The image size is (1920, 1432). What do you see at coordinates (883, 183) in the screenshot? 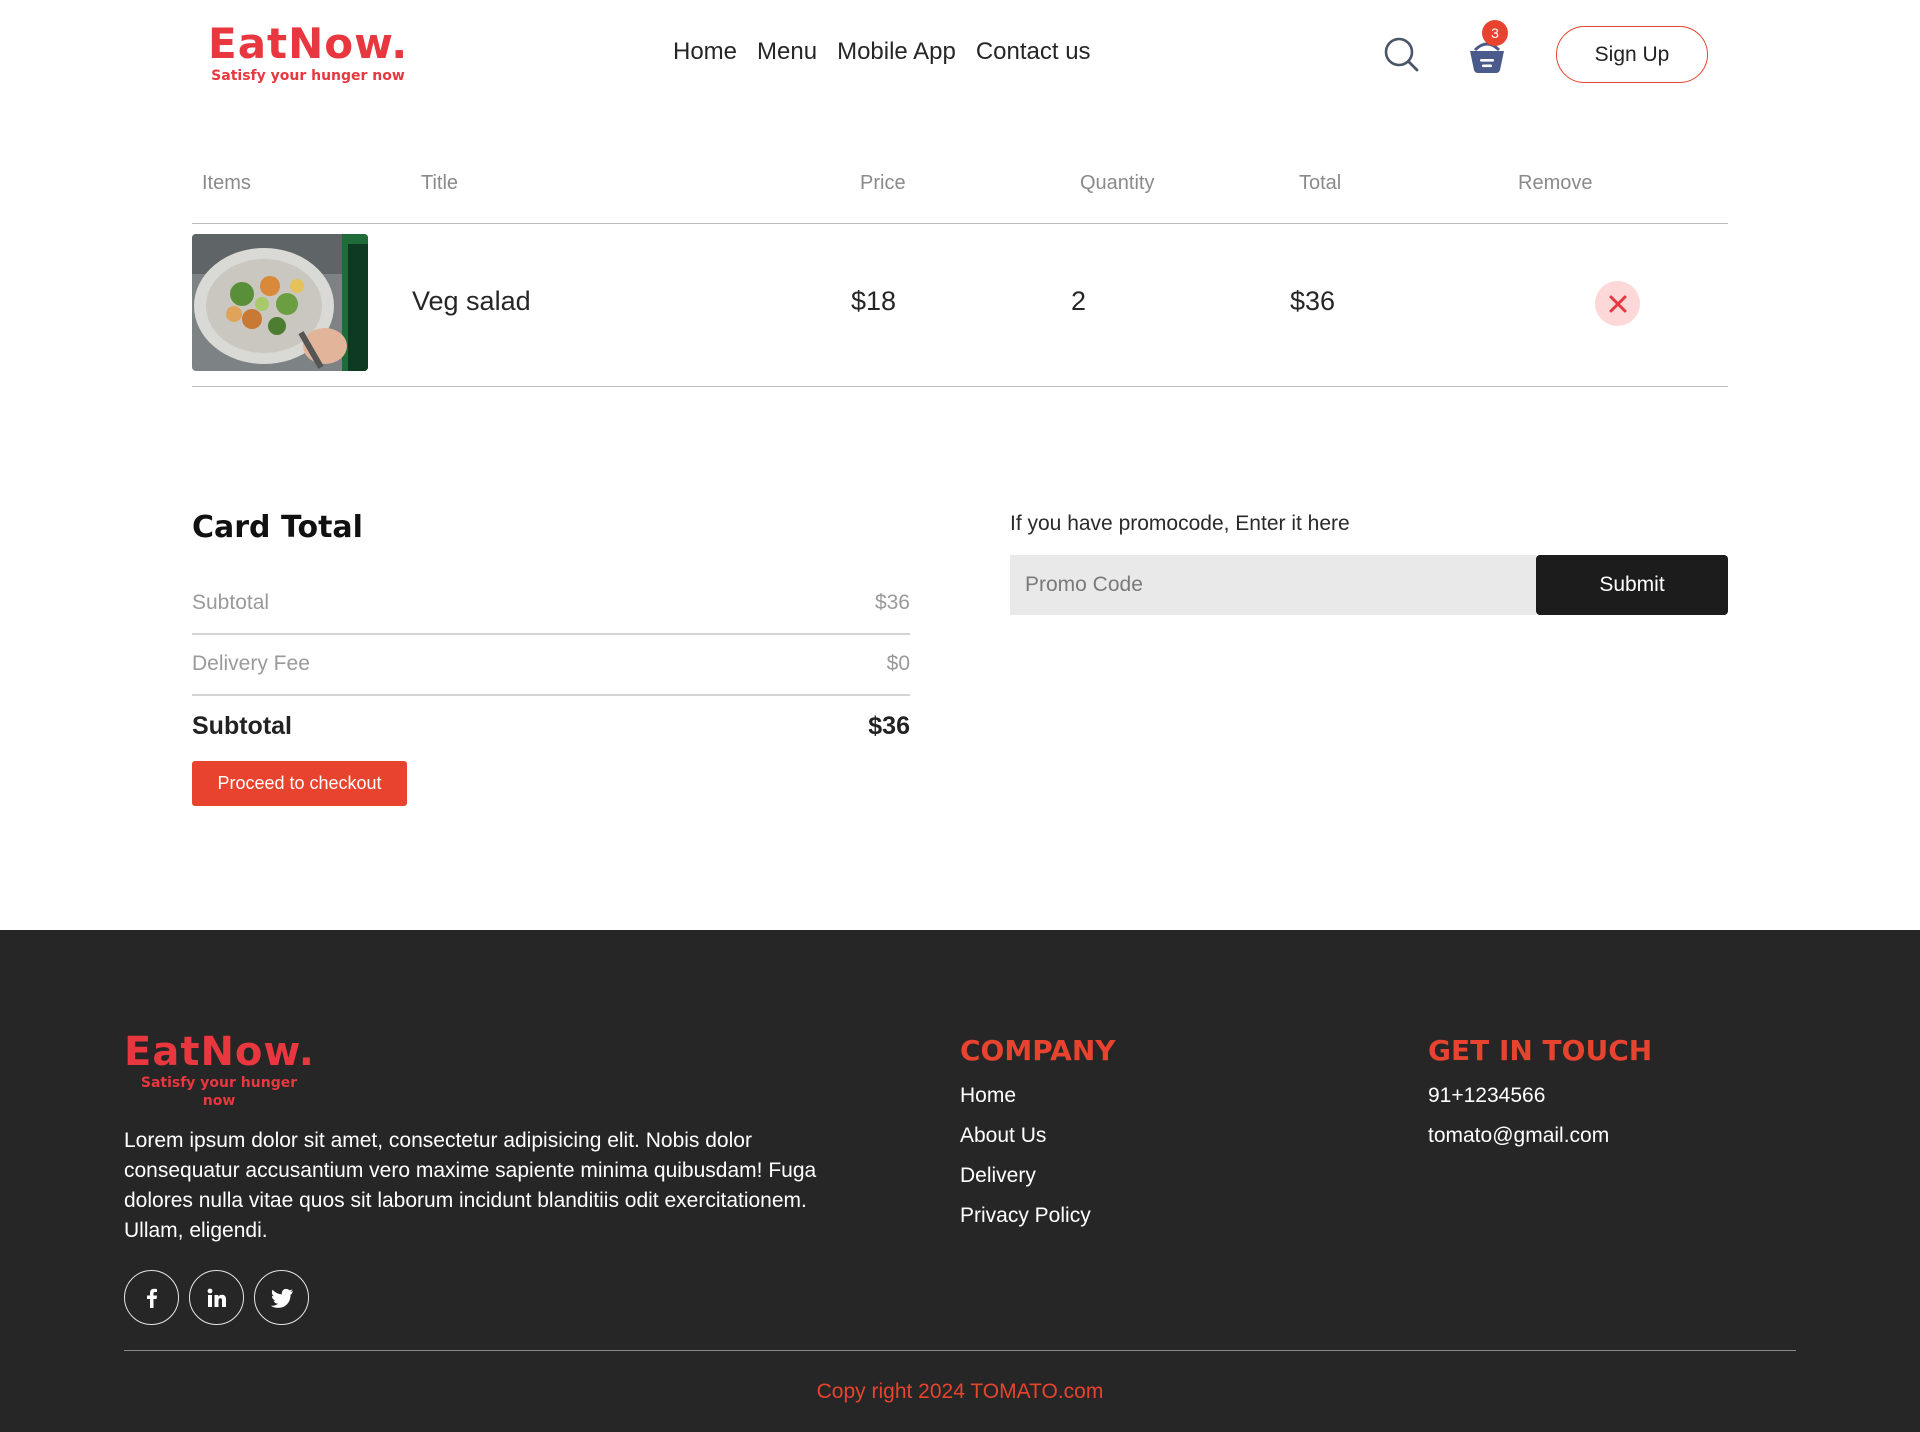
I see `column-header-price: Price` at bounding box center [883, 183].